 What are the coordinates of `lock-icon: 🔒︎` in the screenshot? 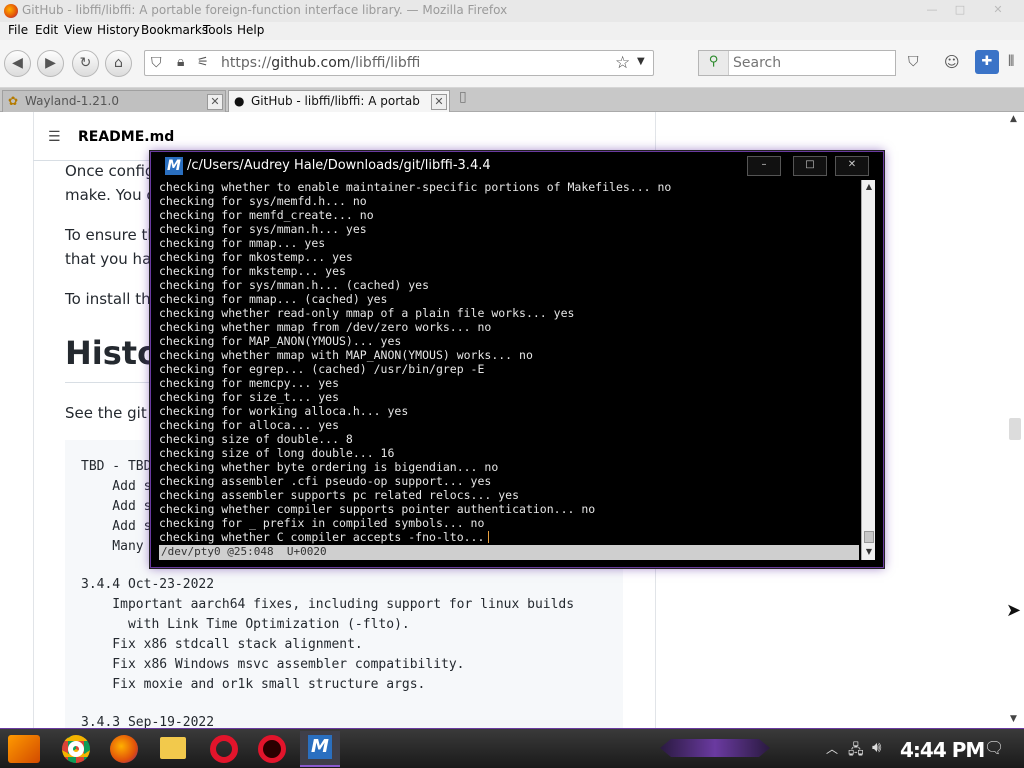 It's located at (180, 62).